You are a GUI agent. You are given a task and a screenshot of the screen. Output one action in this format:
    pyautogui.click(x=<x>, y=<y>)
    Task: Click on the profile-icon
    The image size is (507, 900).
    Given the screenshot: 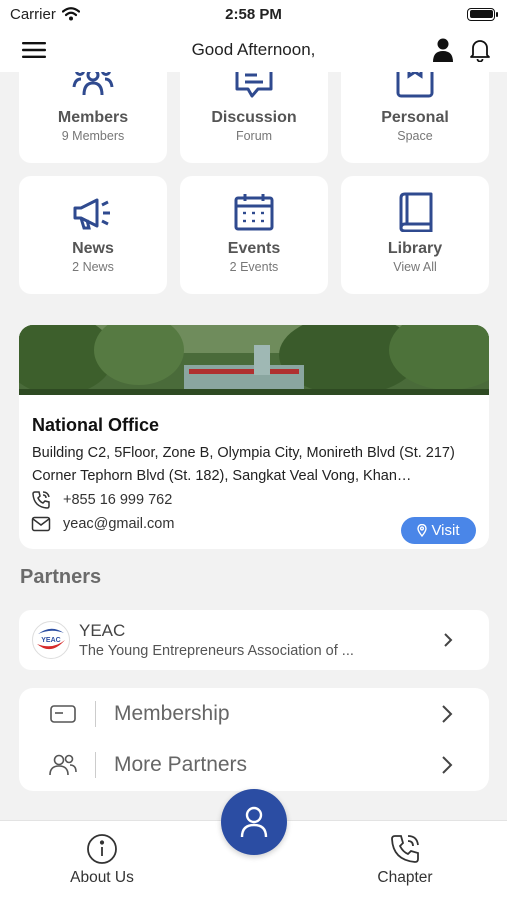 What is the action you would take?
    pyautogui.click(x=443, y=50)
    